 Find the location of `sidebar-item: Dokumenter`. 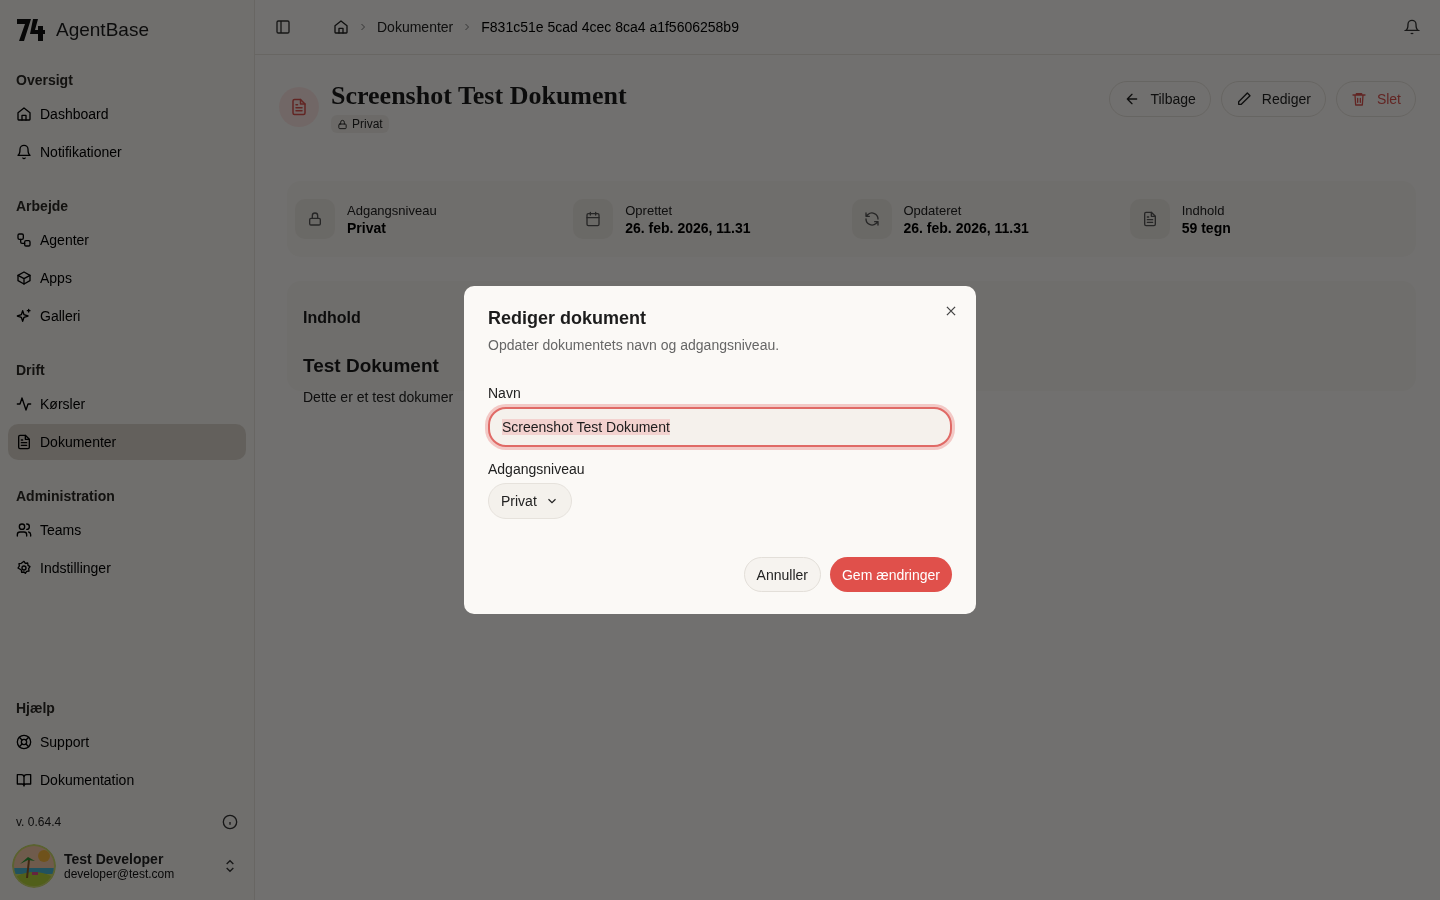

sidebar-item: Dokumenter is located at coordinates (127, 442).